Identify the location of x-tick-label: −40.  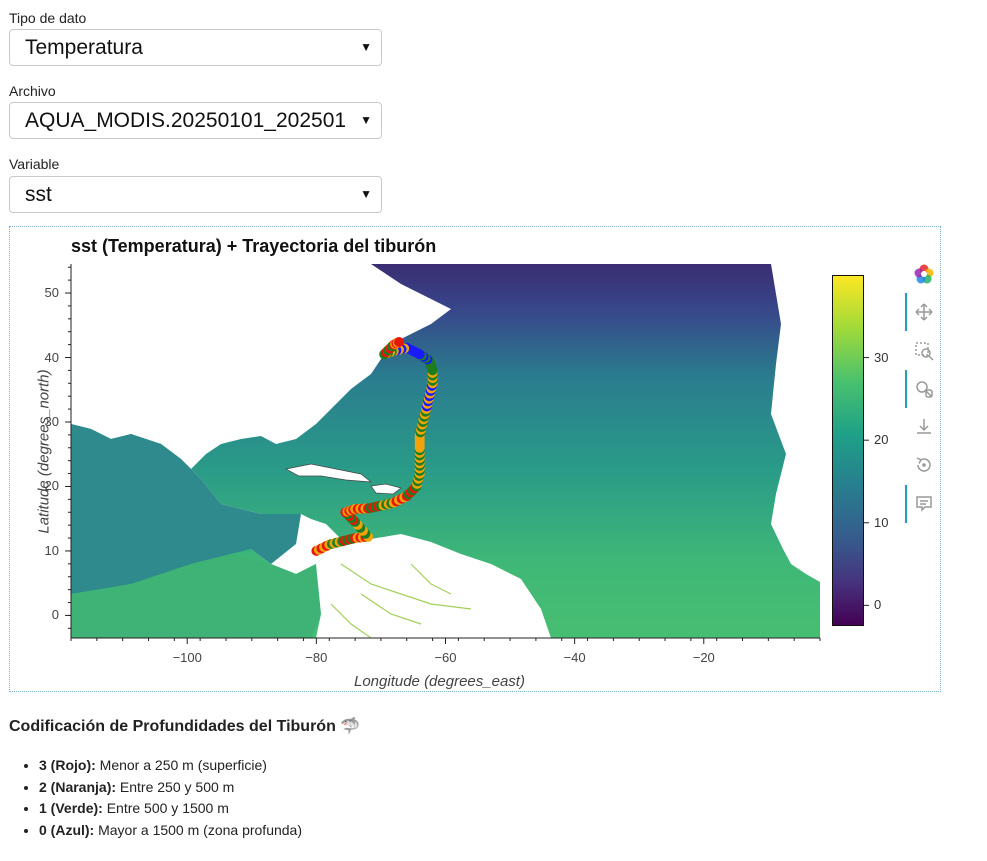
(574, 657).